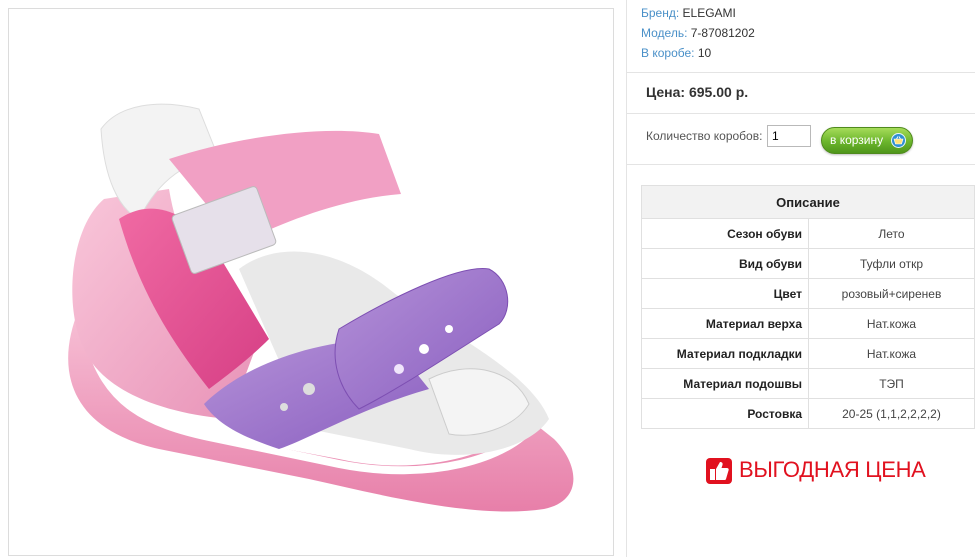 The height and width of the screenshot is (557, 975). I want to click on price: Цена: 695.00 р., so click(697, 92).